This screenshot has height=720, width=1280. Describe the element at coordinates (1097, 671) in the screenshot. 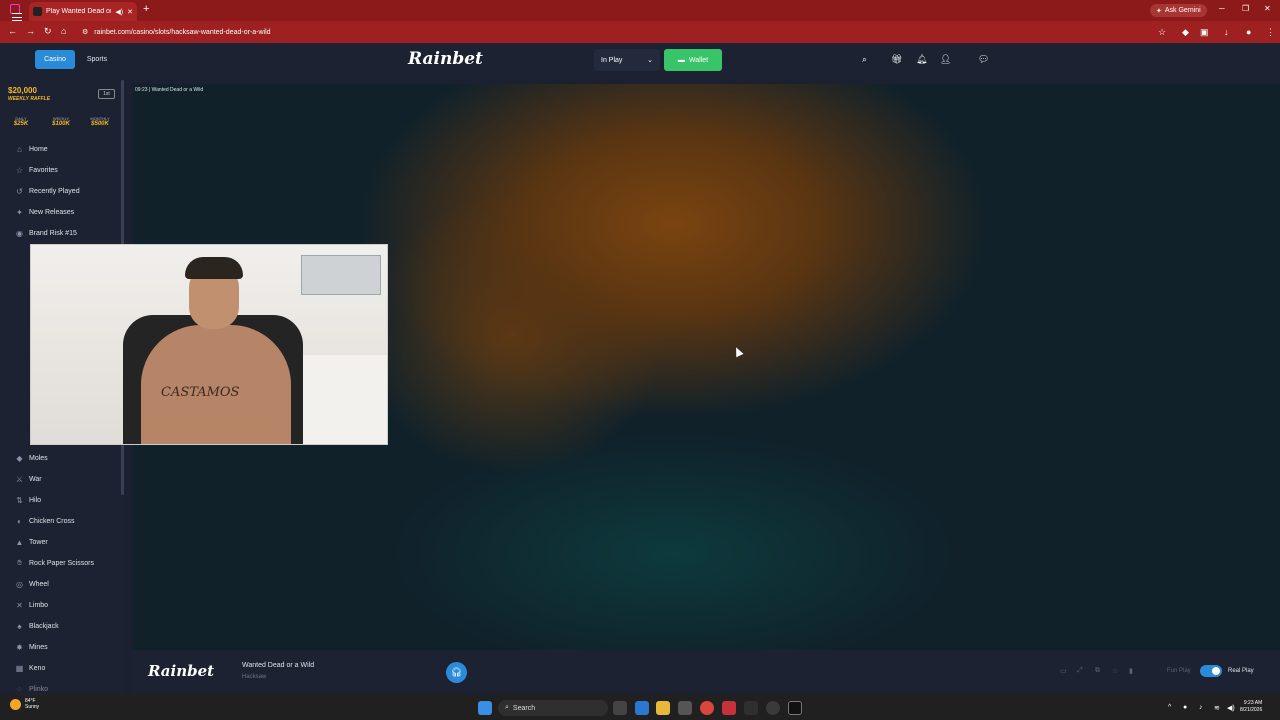

I see `popout-icon: ⧉` at that location.